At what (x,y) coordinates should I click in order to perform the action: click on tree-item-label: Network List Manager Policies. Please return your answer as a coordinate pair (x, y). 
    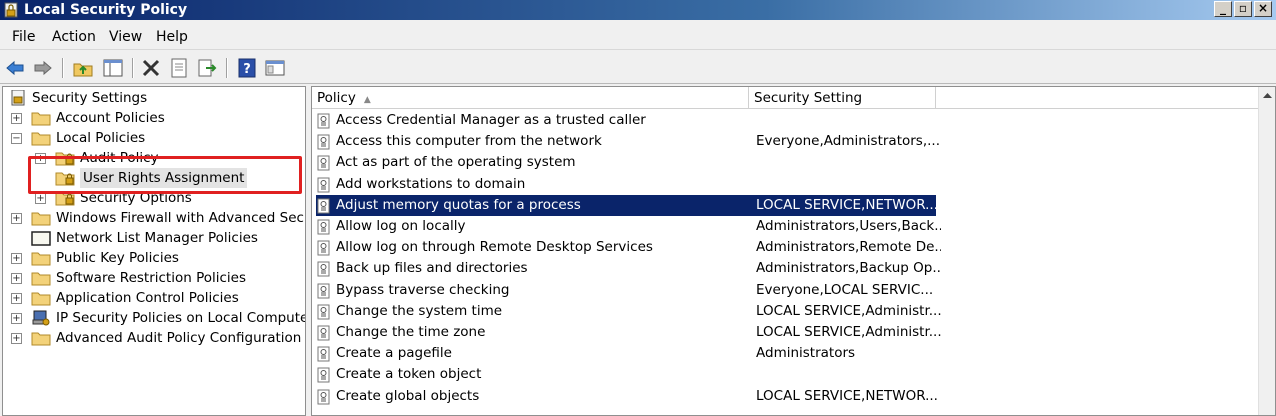
    Looking at the image, I should click on (157, 238).